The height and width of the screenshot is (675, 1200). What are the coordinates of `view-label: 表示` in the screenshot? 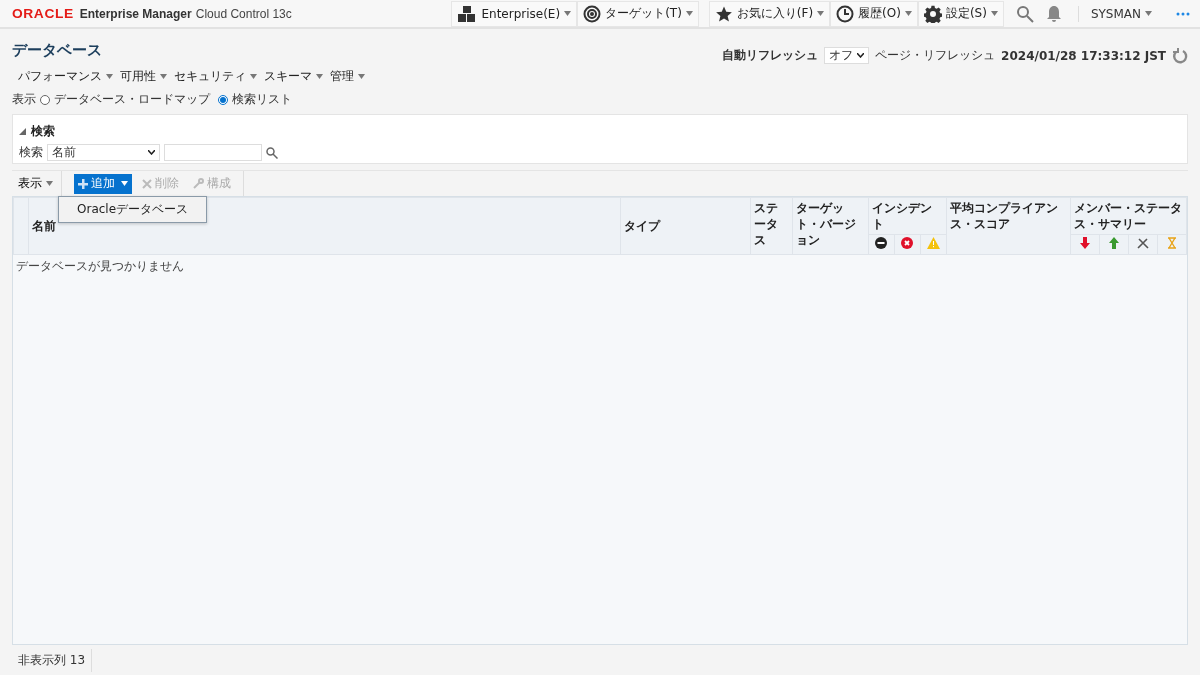 It's located at (24, 99).